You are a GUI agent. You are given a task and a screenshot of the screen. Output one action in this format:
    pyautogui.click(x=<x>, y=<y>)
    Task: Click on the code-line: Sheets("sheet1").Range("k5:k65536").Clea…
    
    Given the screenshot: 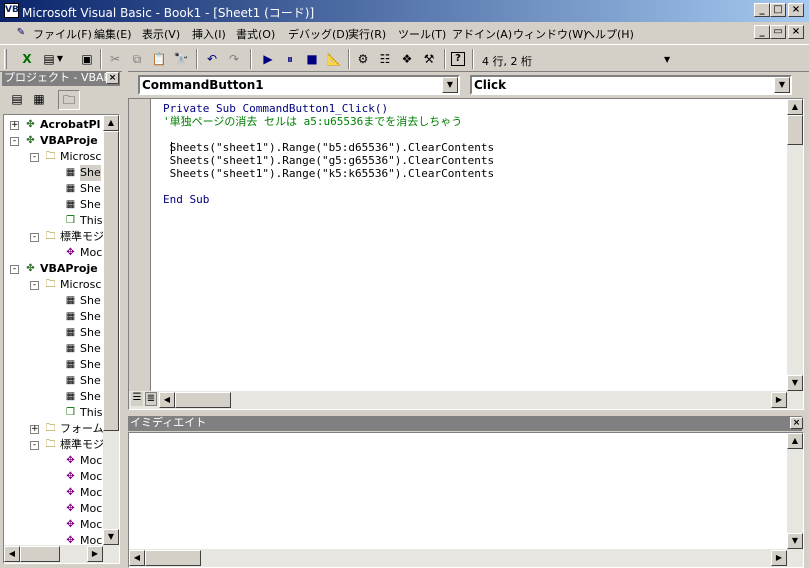 What is the action you would take?
    pyautogui.click(x=329, y=173)
    